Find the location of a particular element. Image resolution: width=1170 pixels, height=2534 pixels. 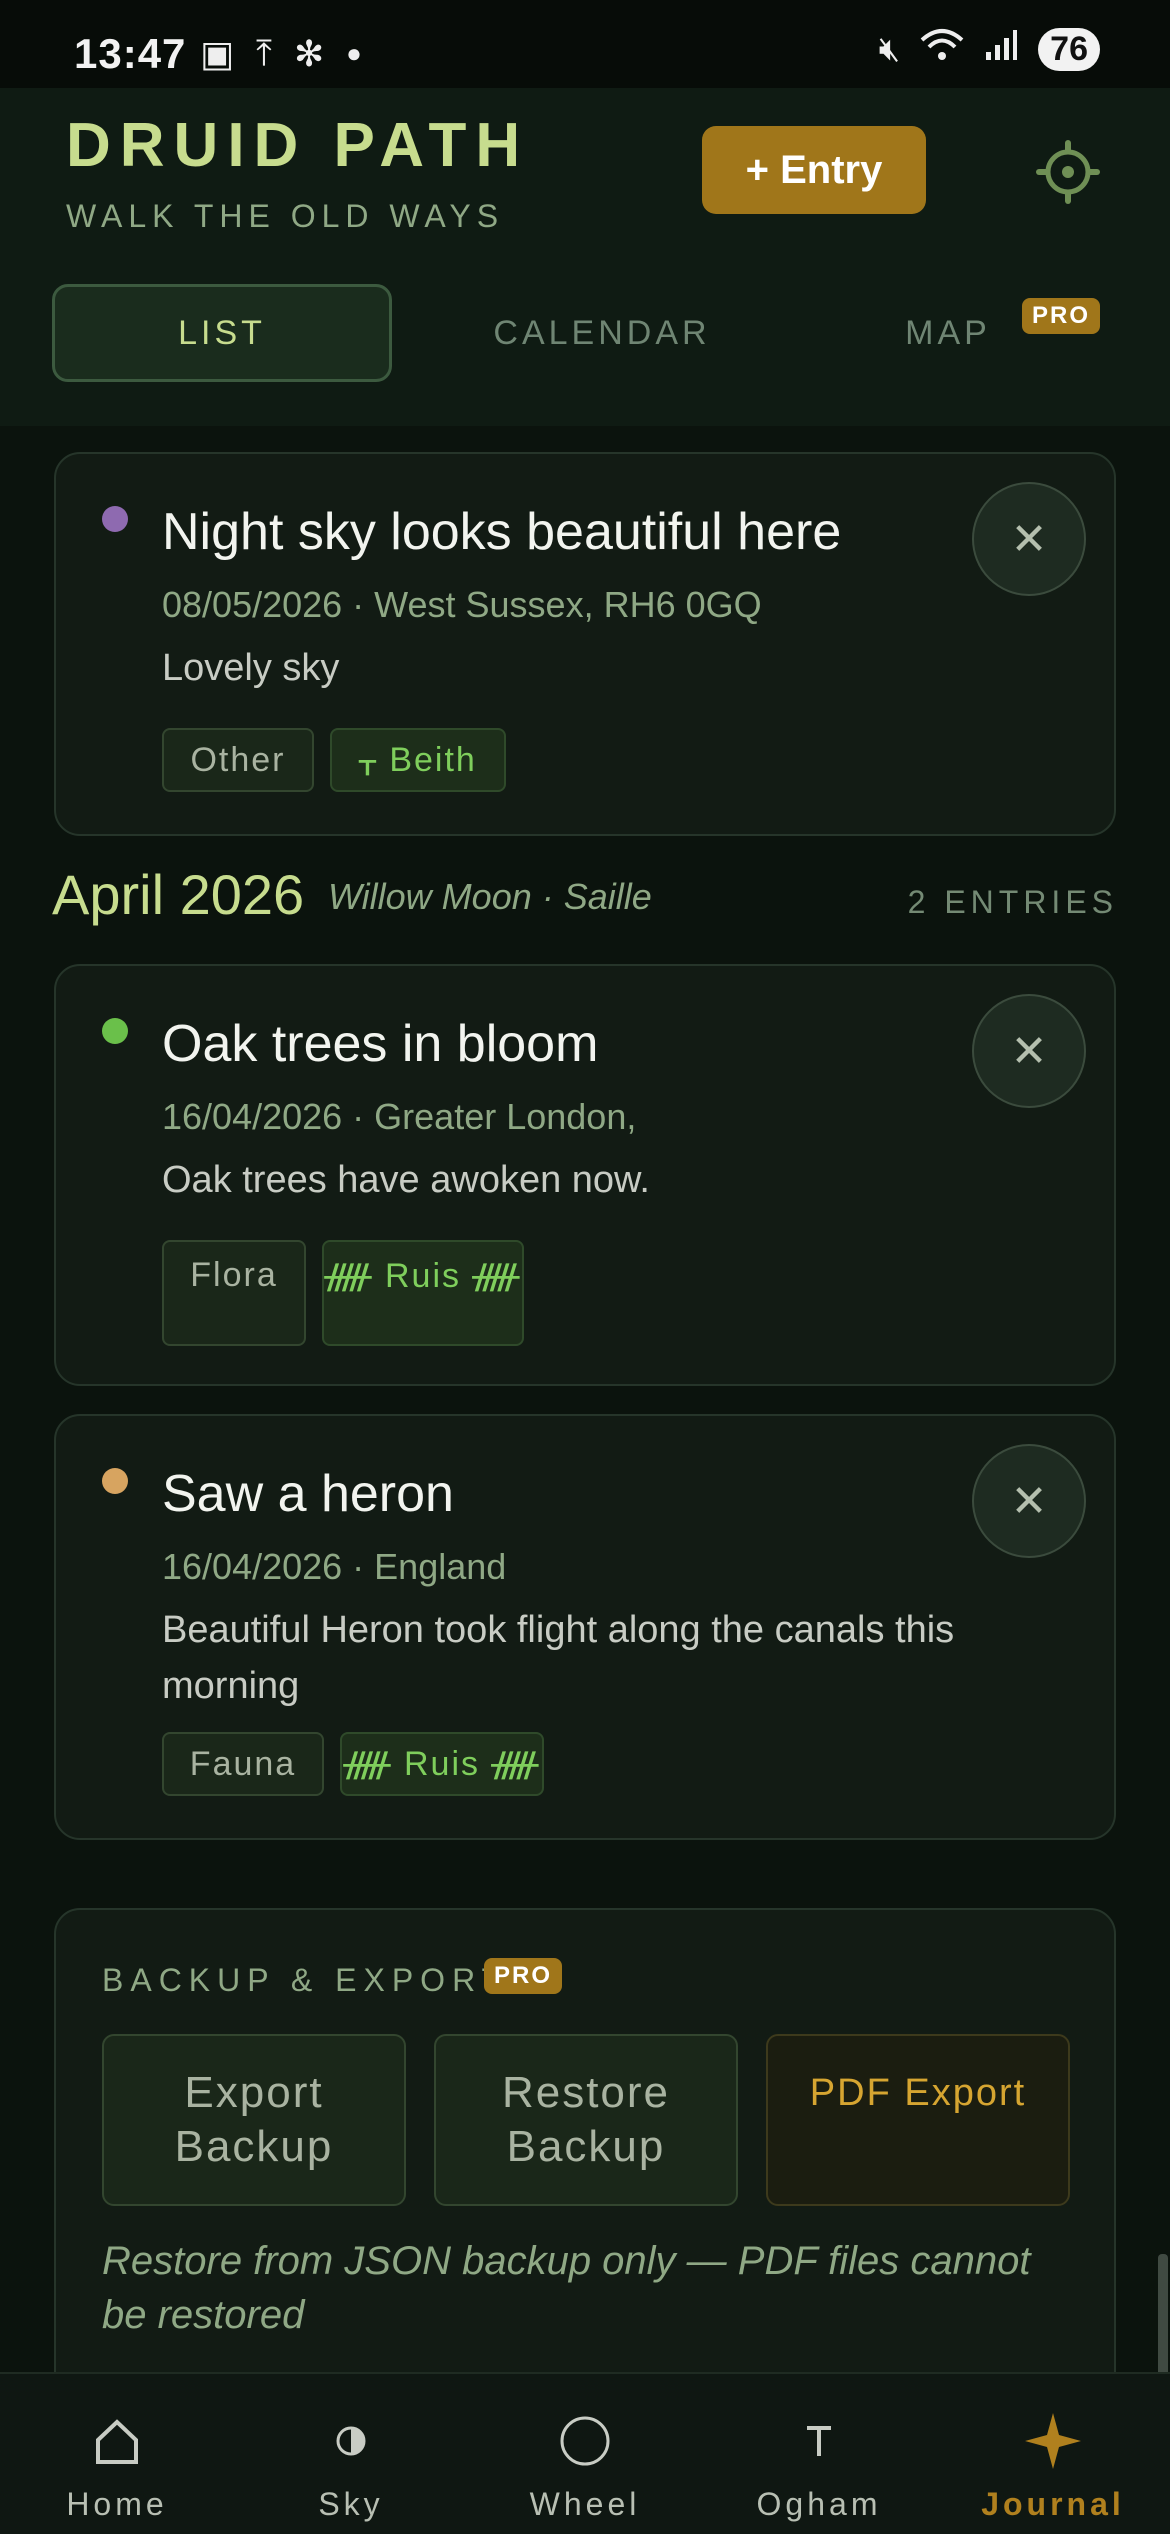

export-backup-button: Export Backup is located at coordinates (254, 2120).